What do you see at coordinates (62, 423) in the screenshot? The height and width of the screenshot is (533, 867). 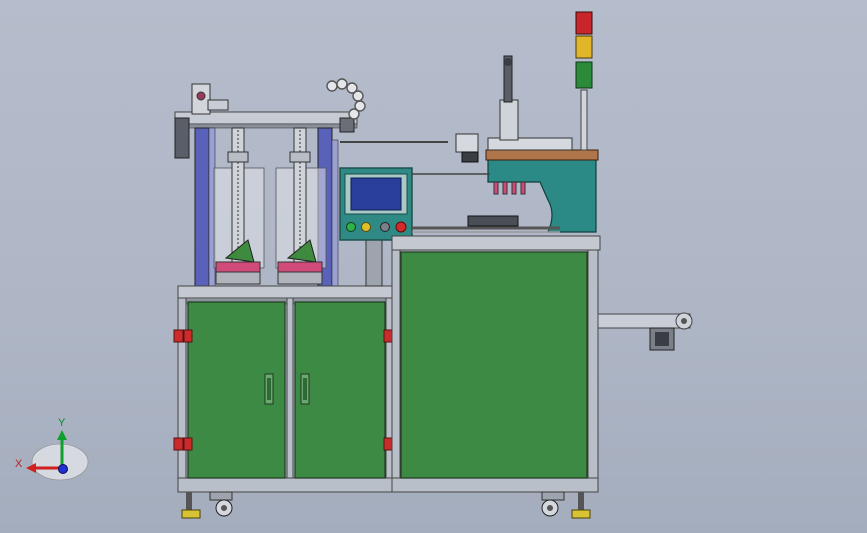 I see `y-axis-label: Y` at bounding box center [62, 423].